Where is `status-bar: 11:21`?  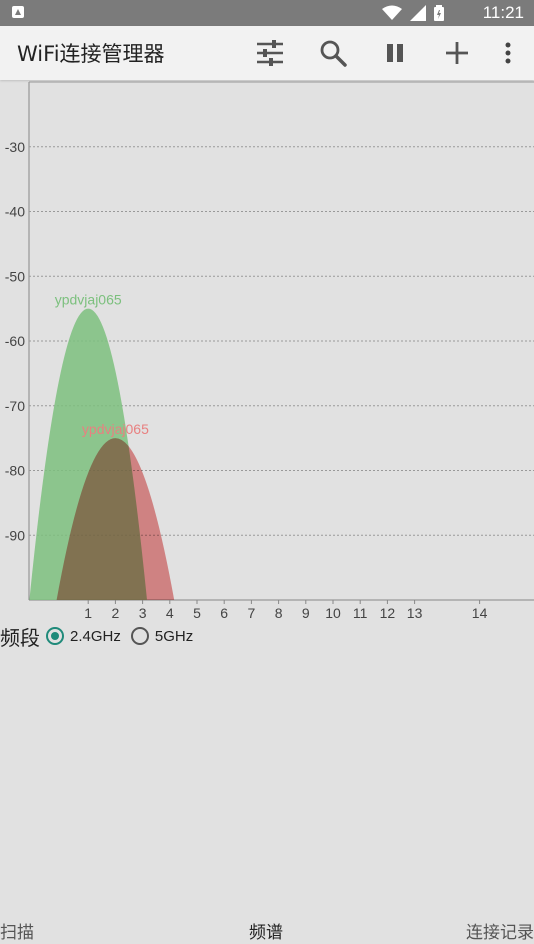
status-bar: 11:21 is located at coordinates (267, 13).